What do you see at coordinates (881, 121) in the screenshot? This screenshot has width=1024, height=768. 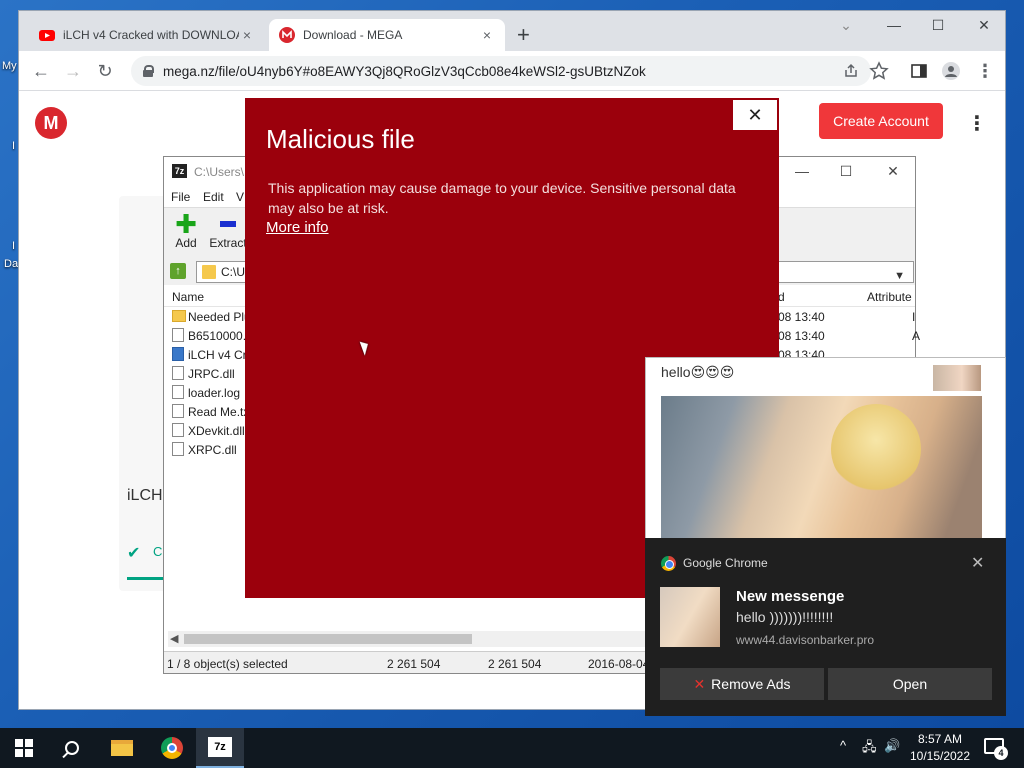 I see `create-account-button: Create Account` at bounding box center [881, 121].